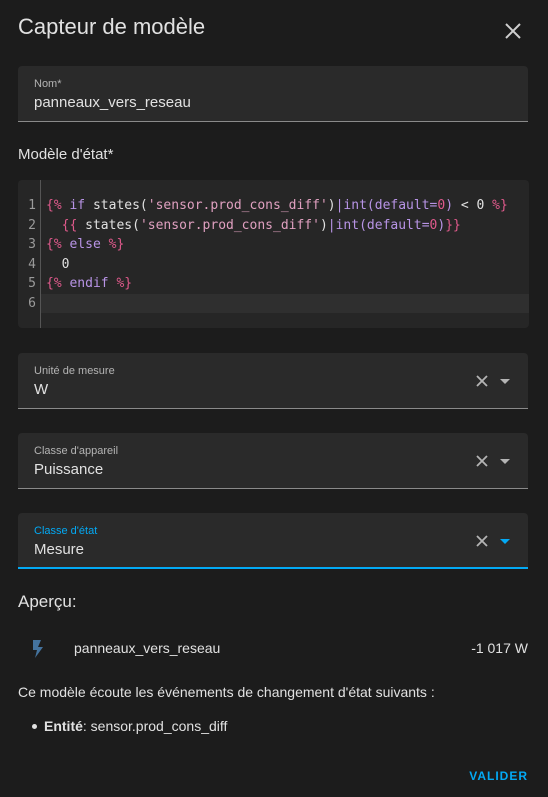 Image resolution: width=548 pixels, height=797 pixels. Describe the element at coordinates (159, 726) in the screenshot. I see `listening-item-value: sensor.prod_cons_diff` at that location.